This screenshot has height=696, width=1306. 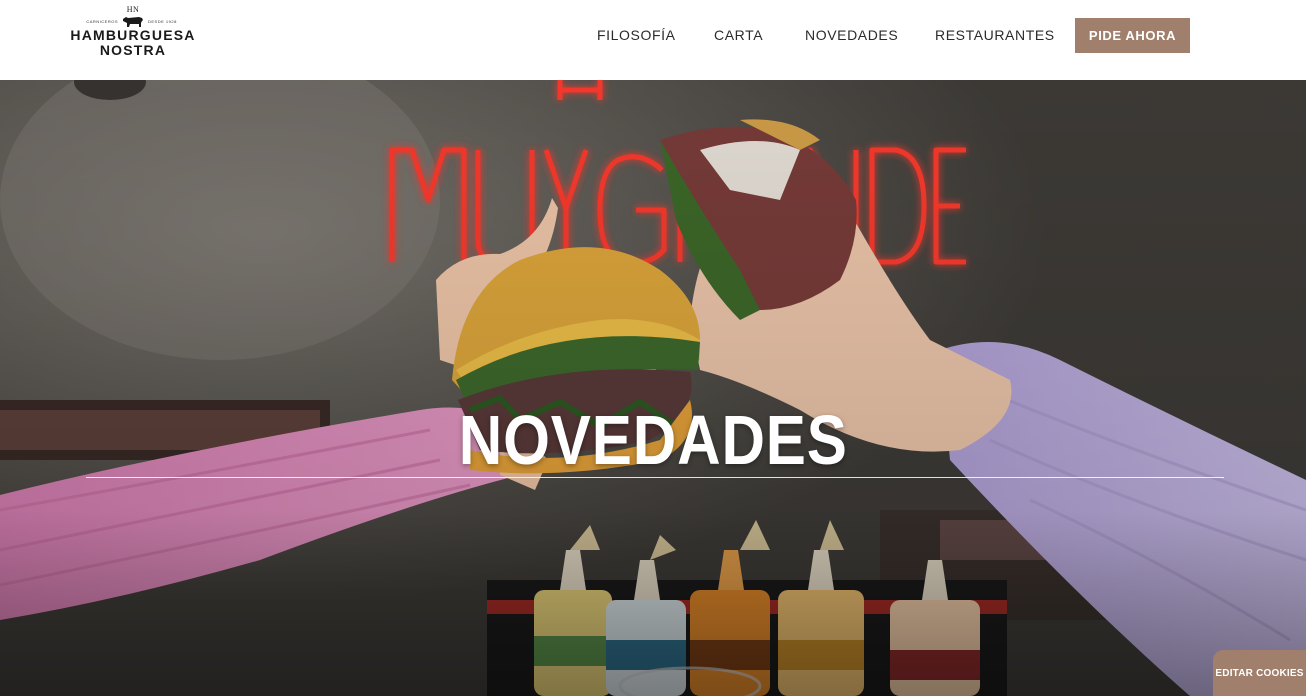 I want to click on nav-item-carta: CARTA, so click(x=738, y=35).